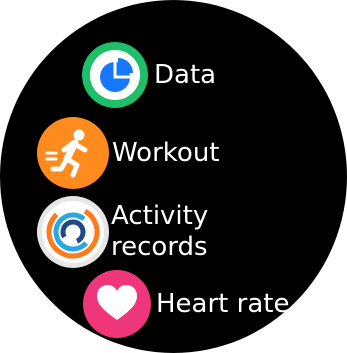  I want to click on menu-item-label: Data, so click(185, 75).